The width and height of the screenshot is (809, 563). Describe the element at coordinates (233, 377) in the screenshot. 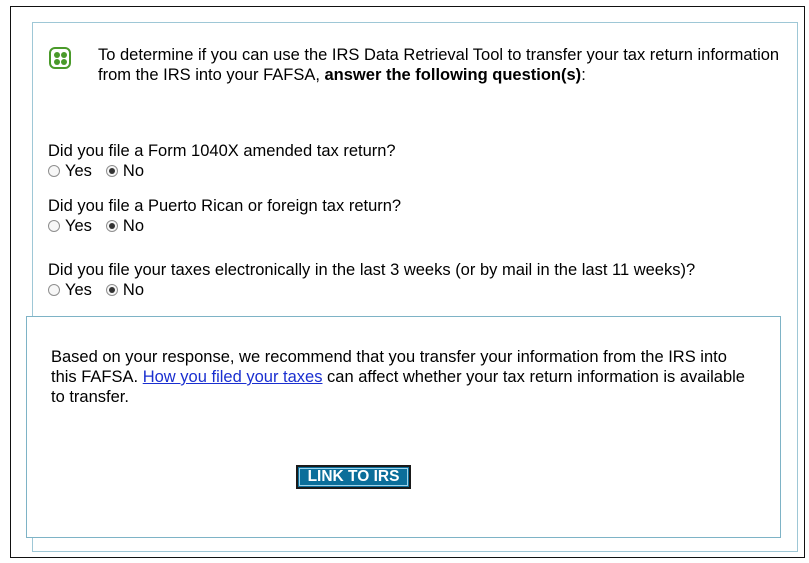

I see `how-you-filed-link: How you filed your taxes` at that location.